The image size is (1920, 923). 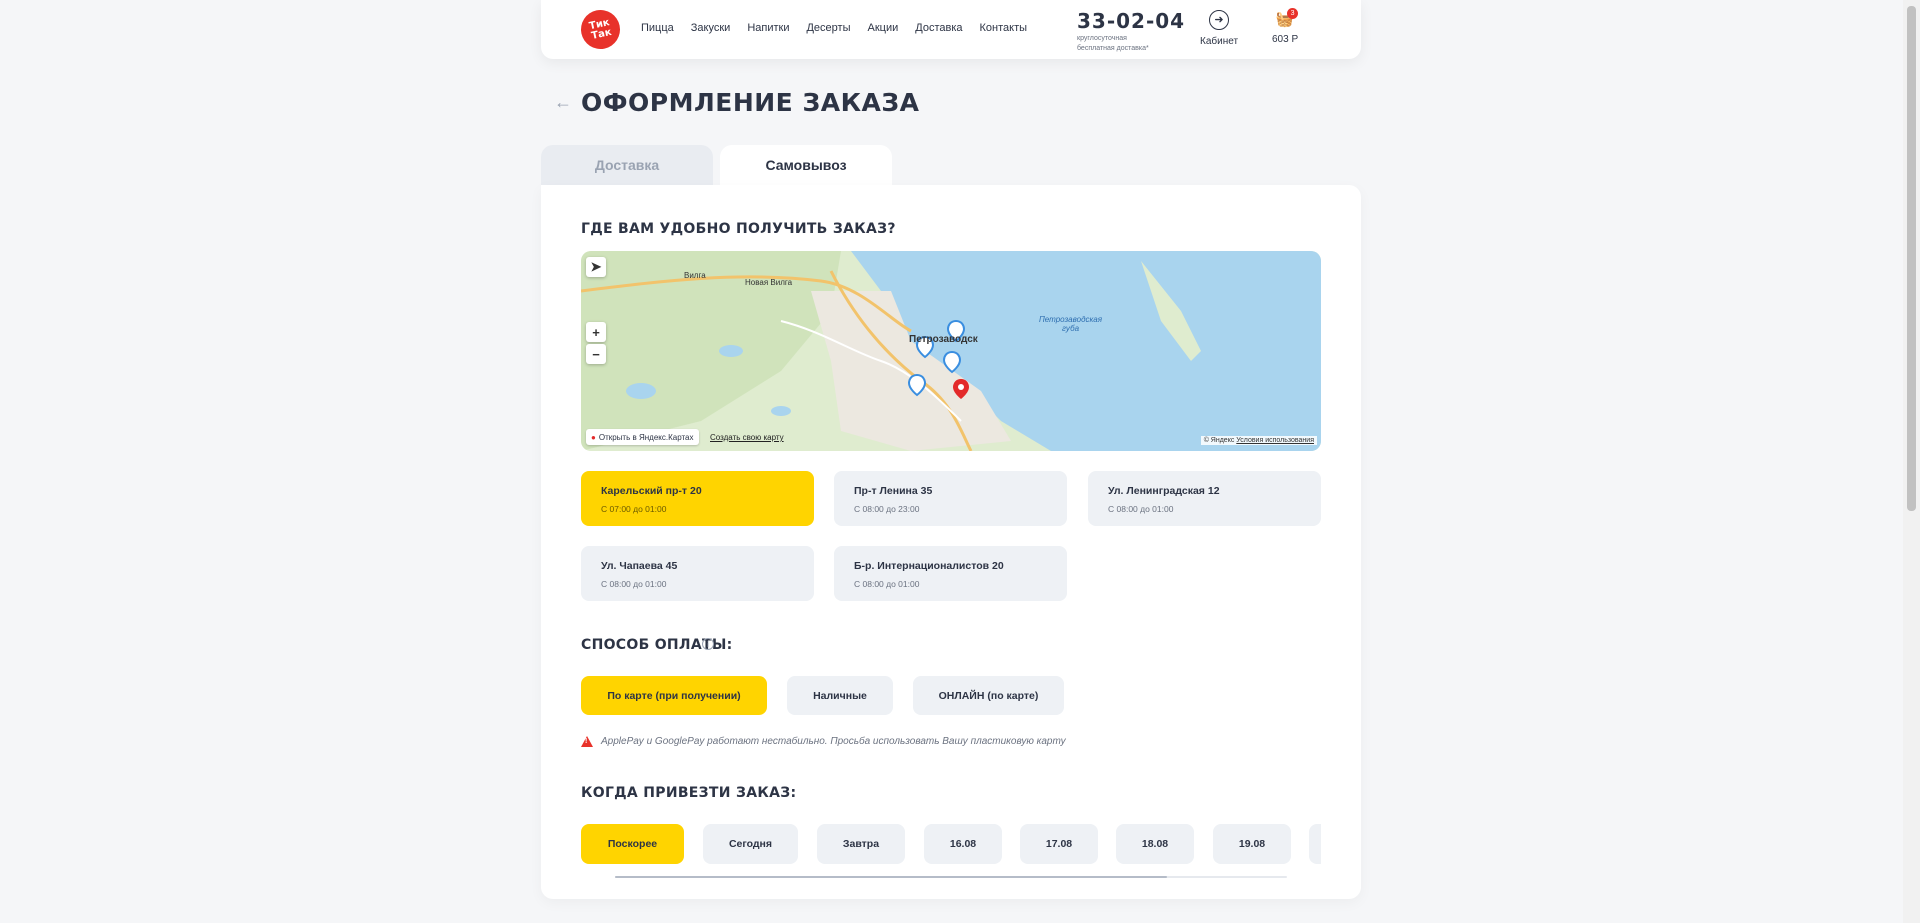 I want to click on tab-delivery: Доставка, so click(x=627, y=165).